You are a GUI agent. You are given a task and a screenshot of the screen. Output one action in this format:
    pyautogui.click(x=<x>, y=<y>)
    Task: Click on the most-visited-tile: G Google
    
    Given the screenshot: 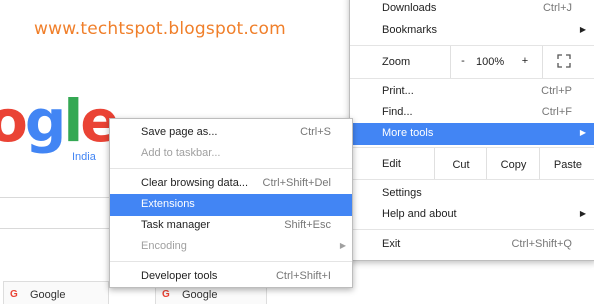 What is the action you would take?
    pyautogui.click(x=56, y=292)
    